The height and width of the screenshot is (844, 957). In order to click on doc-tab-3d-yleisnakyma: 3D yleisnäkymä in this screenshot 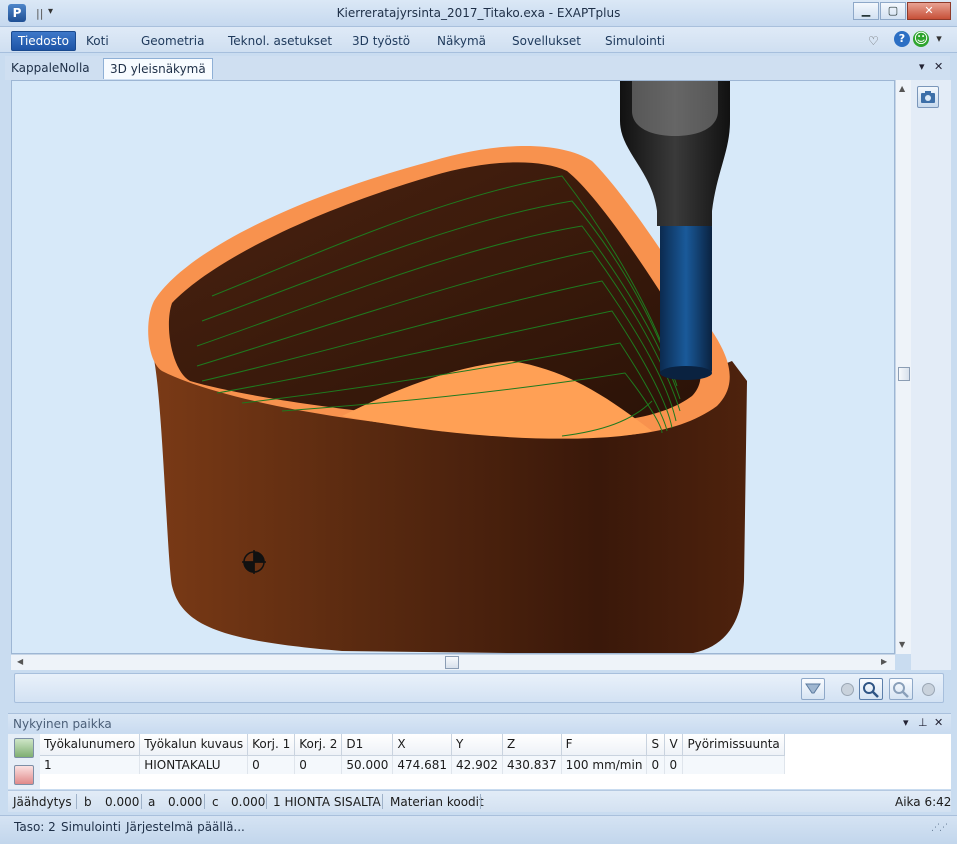, I will do `click(158, 68)`.